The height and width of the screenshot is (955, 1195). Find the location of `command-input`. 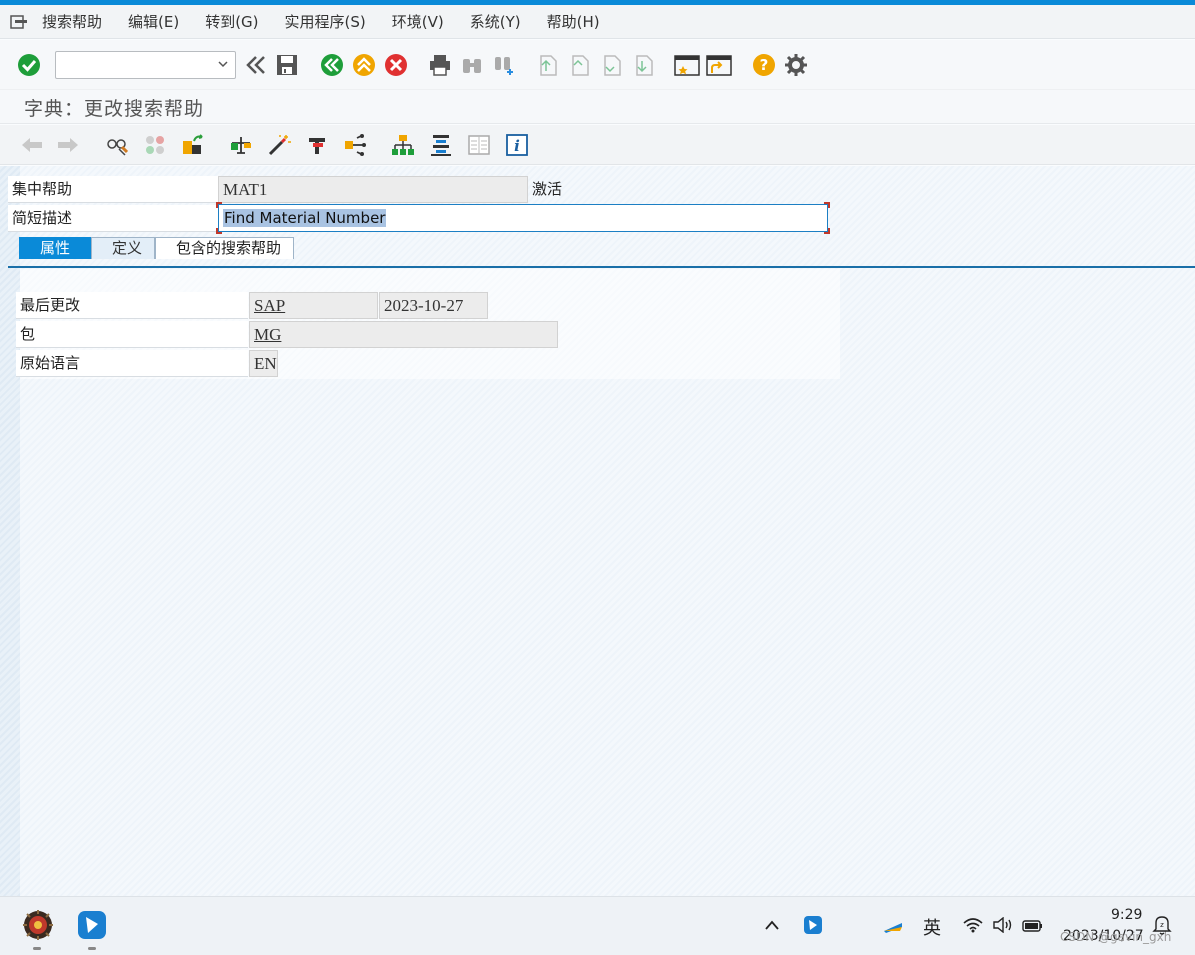

command-input is located at coordinates (131, 65).